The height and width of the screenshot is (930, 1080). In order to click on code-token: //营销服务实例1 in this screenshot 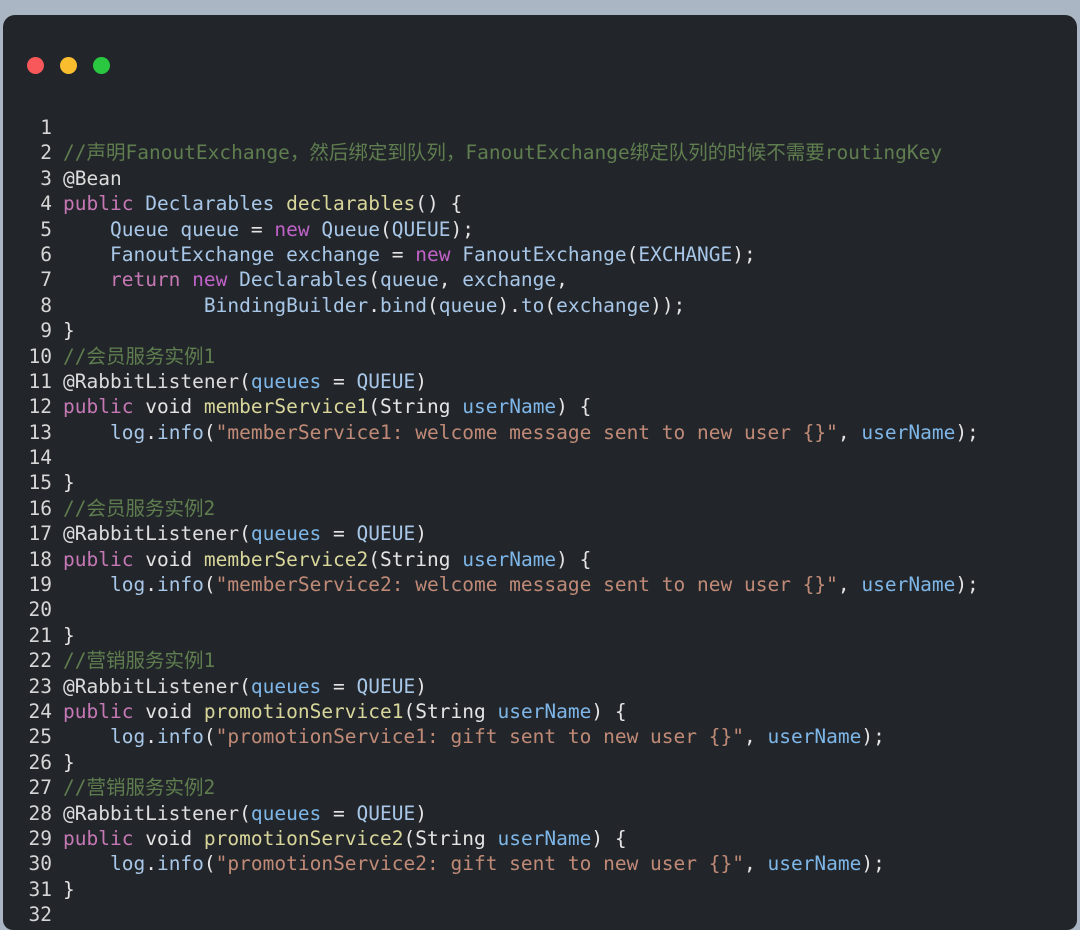, I will do `click(139, 661)`.